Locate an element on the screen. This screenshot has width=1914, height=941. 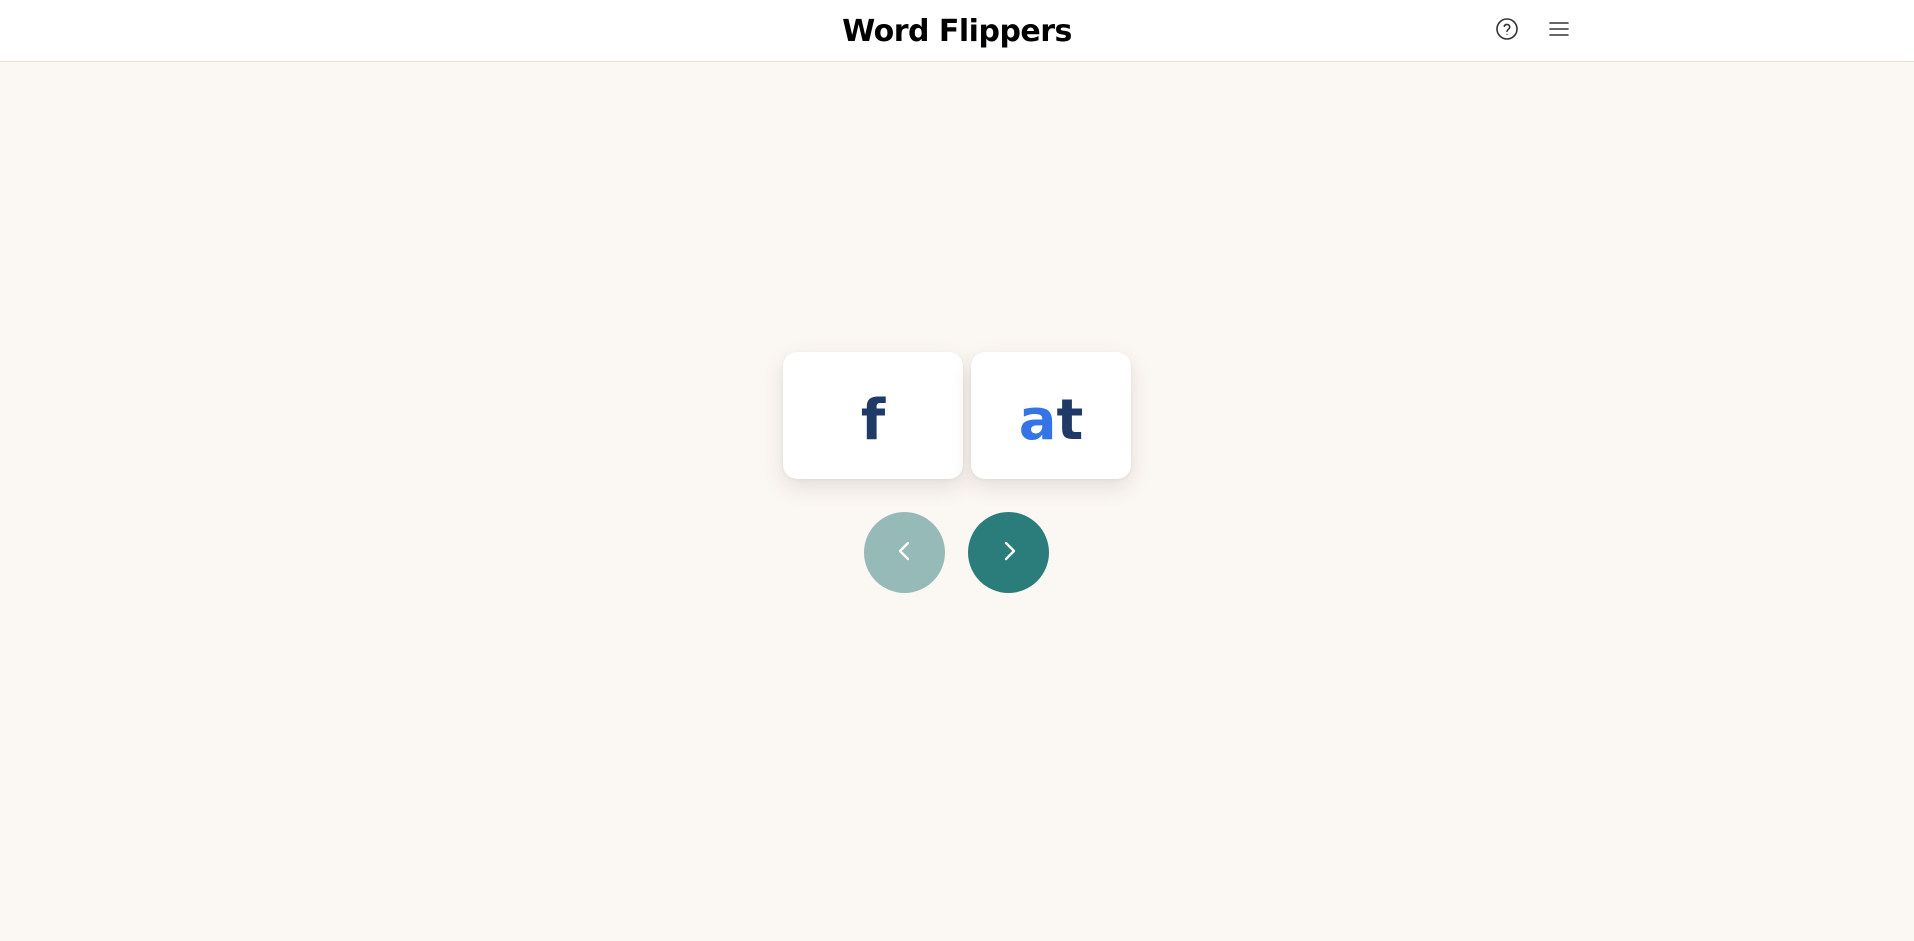
app-title: Word Flippers is located at coordinates (957, 31).